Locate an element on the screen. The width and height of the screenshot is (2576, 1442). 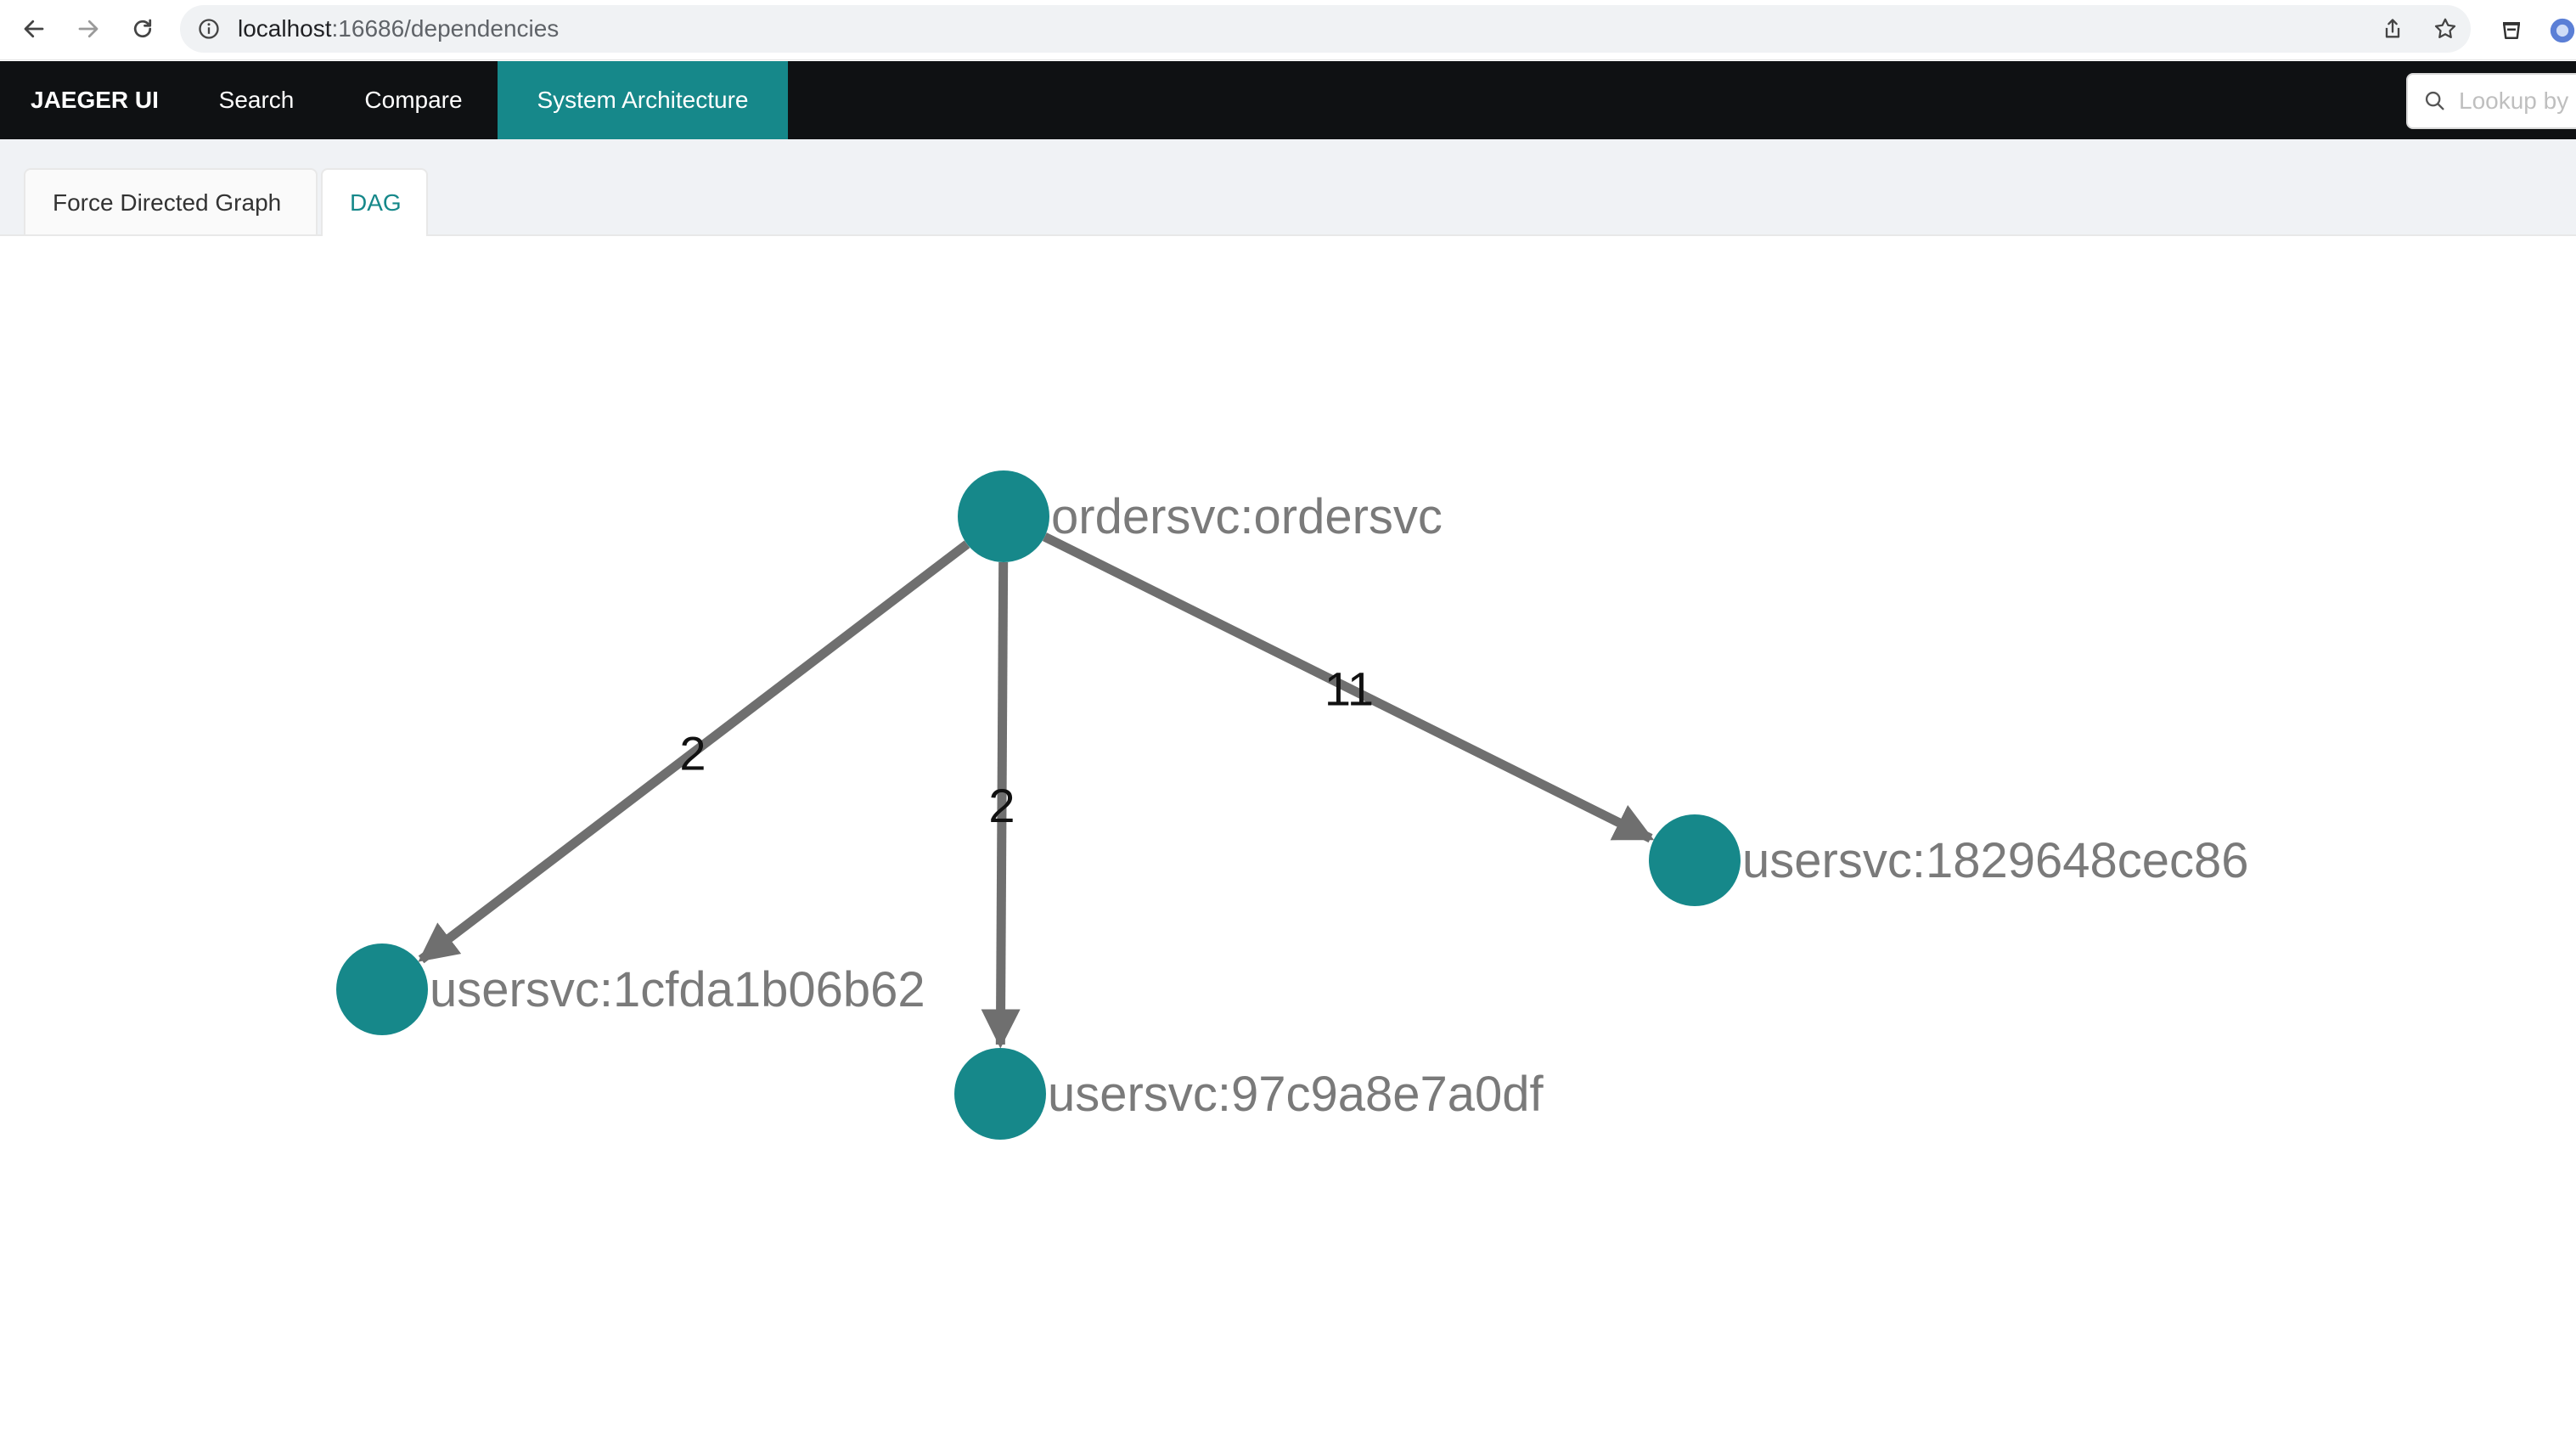
back-button is located at coordinates (34, 29).